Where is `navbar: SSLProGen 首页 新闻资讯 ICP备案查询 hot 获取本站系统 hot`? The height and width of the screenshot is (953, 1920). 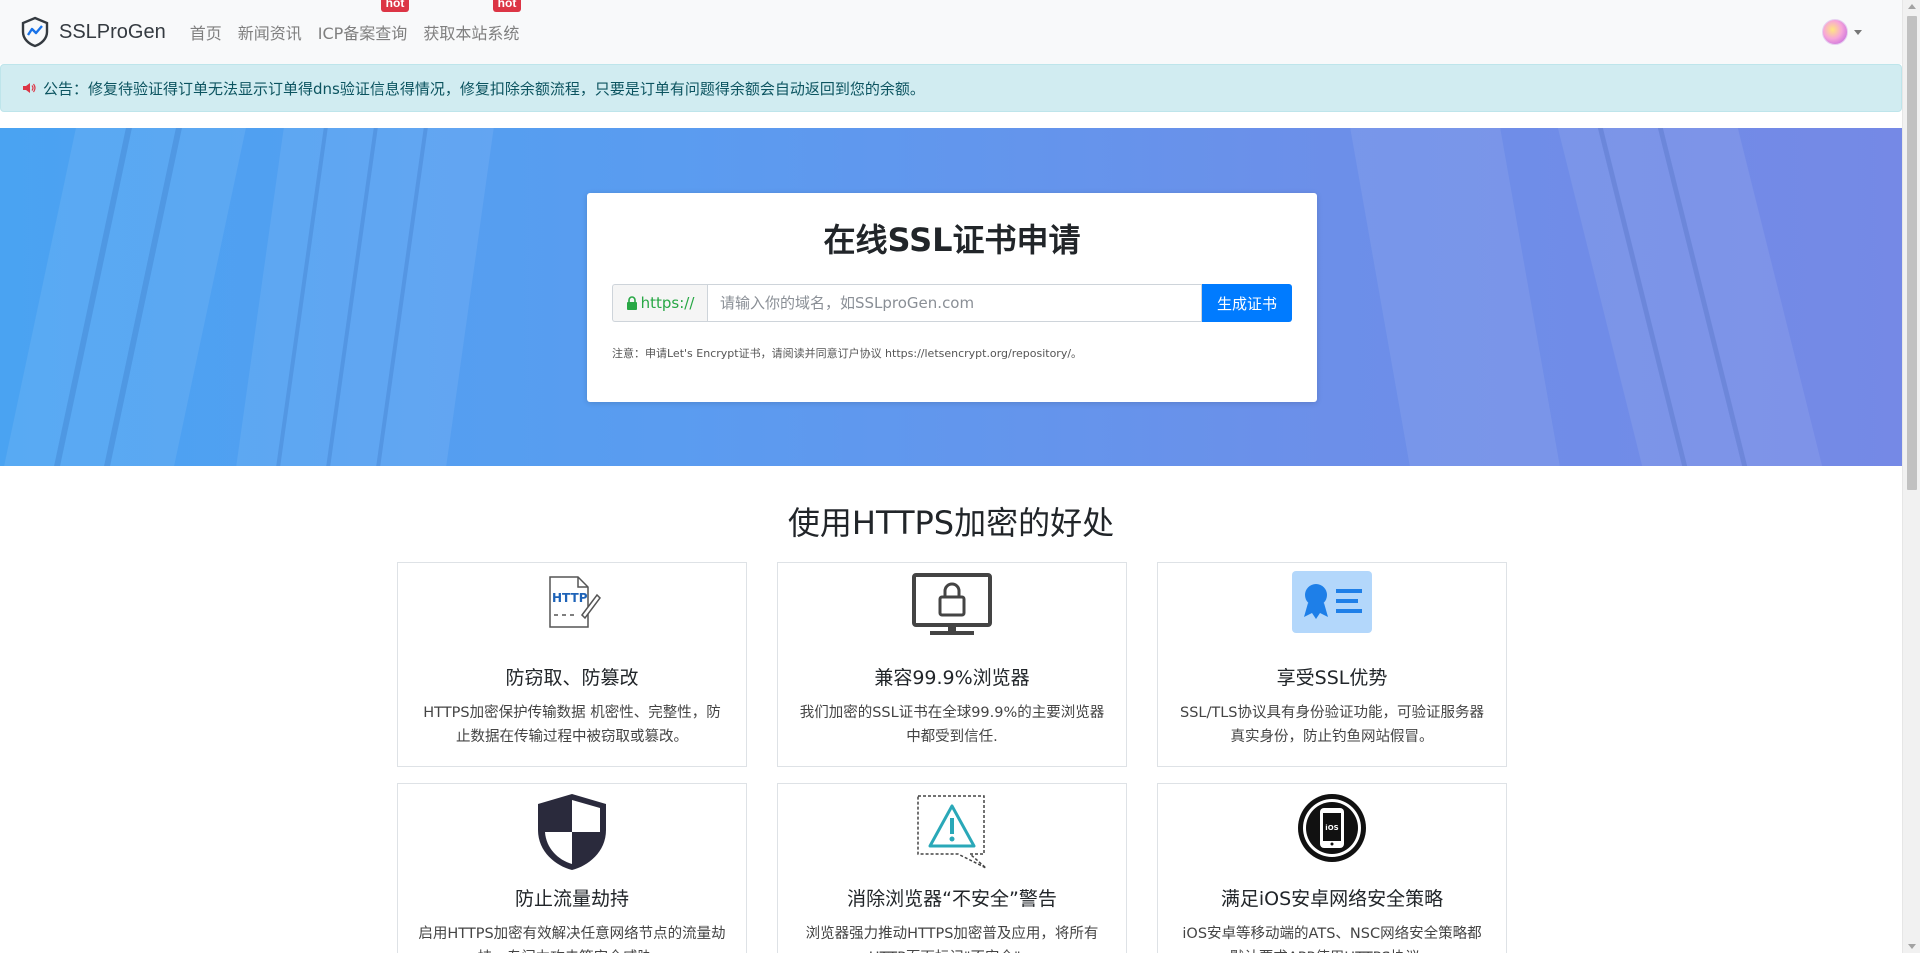 navbar: SSLProGen 首页 新闻资讯 ICP备案查询 hot 获取本站系统 hot is located at coordinates (951, 32).